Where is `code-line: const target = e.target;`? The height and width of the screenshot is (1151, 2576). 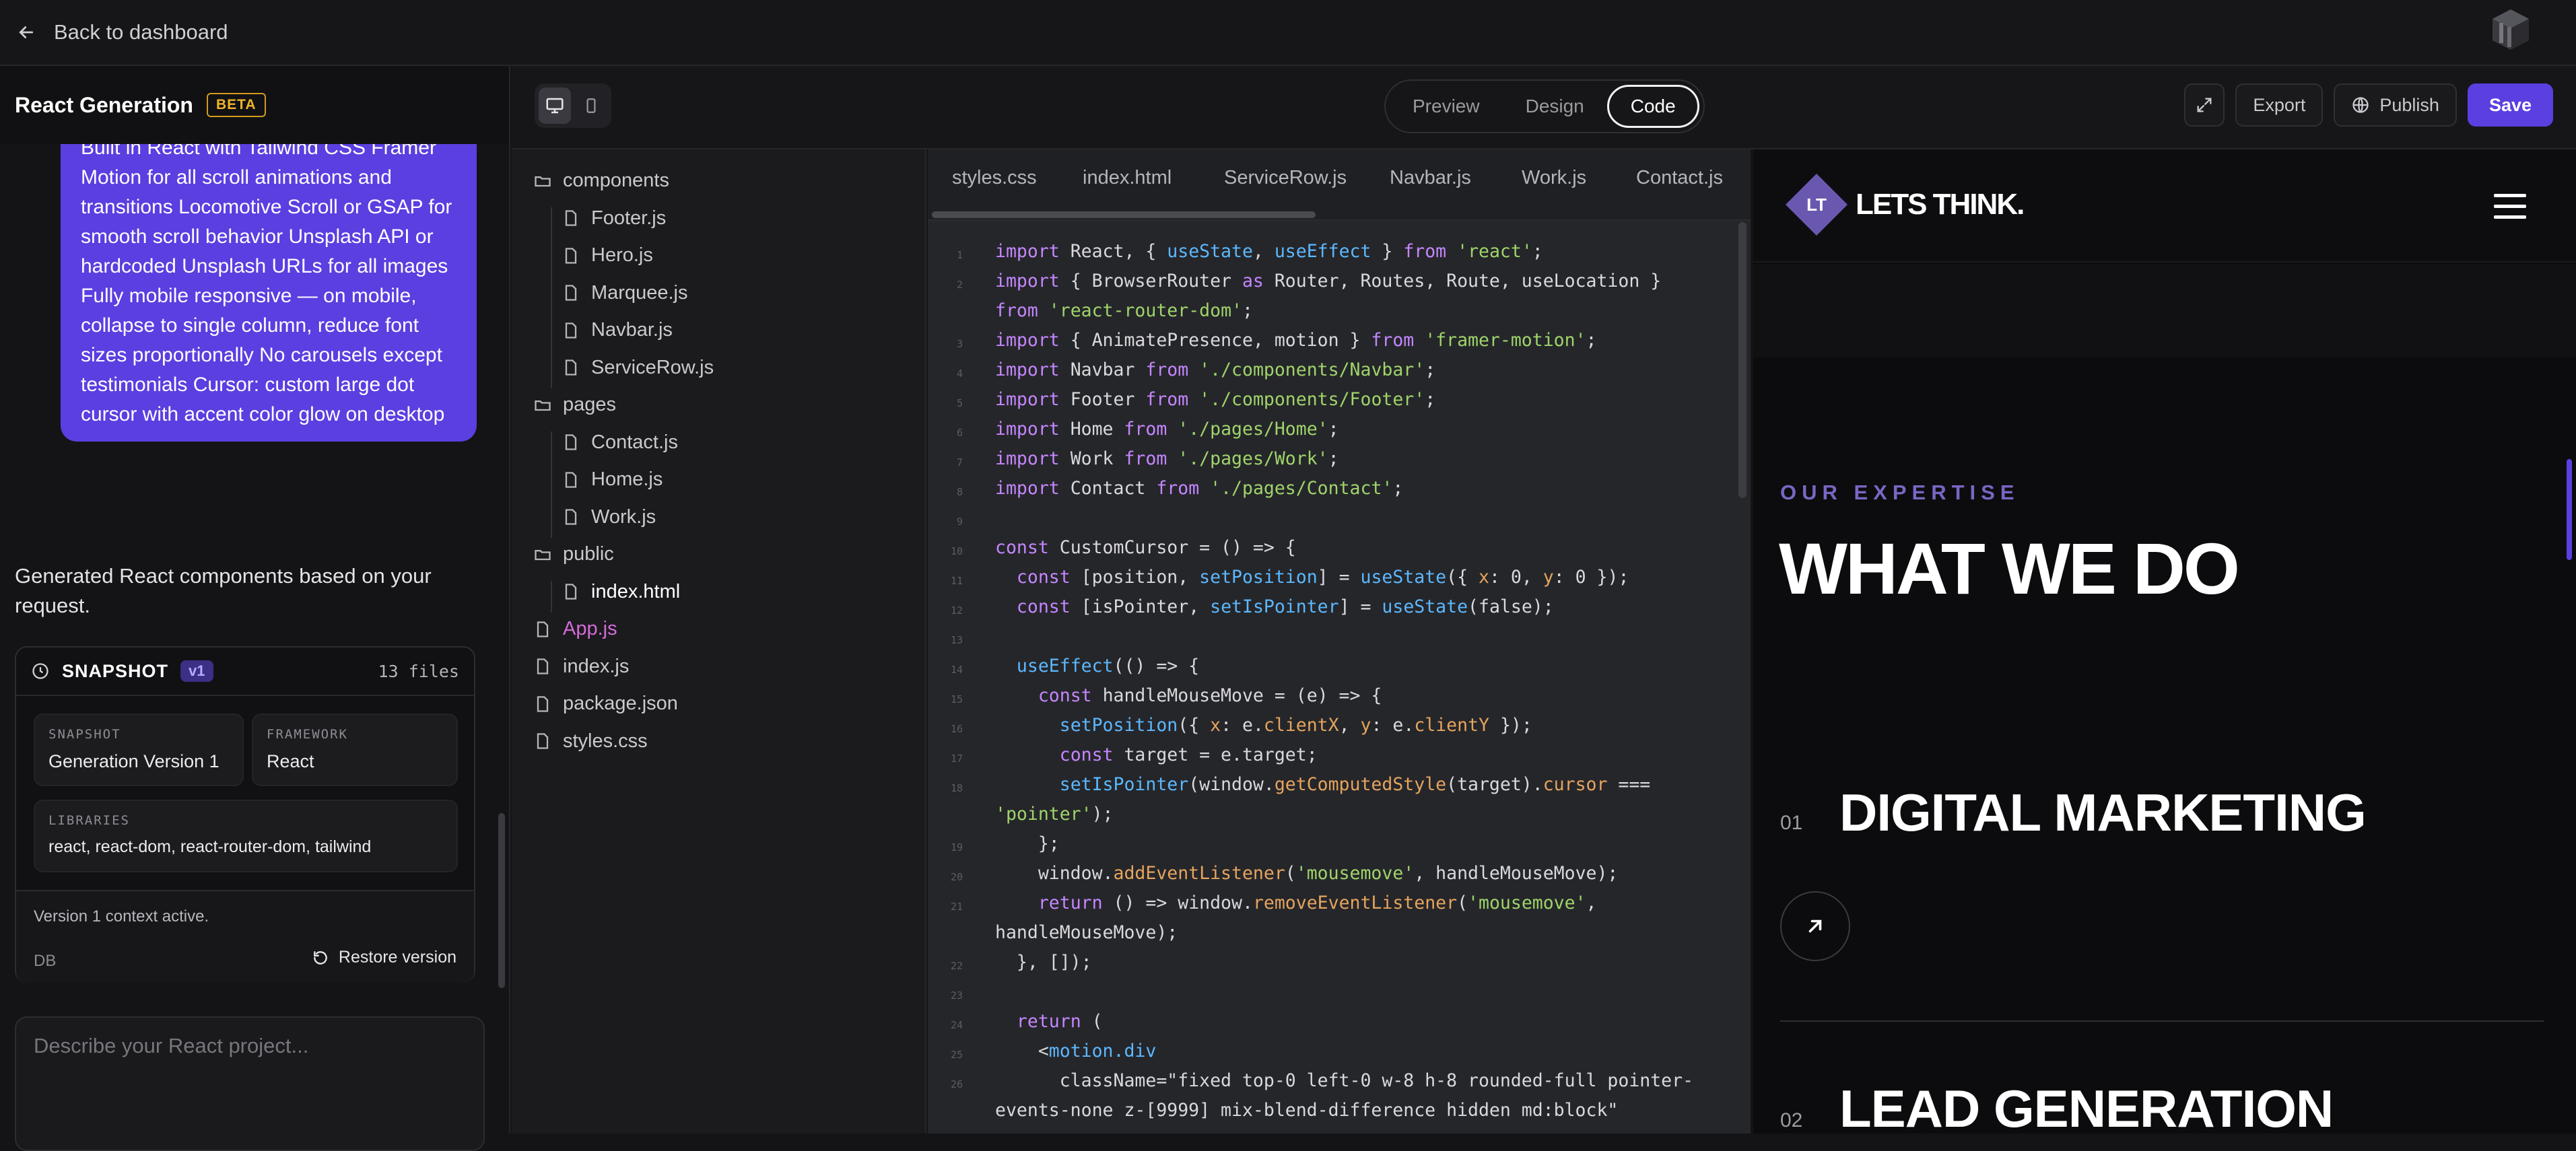 code-line: const target = e.target; is located at coordinates (1188, 754).